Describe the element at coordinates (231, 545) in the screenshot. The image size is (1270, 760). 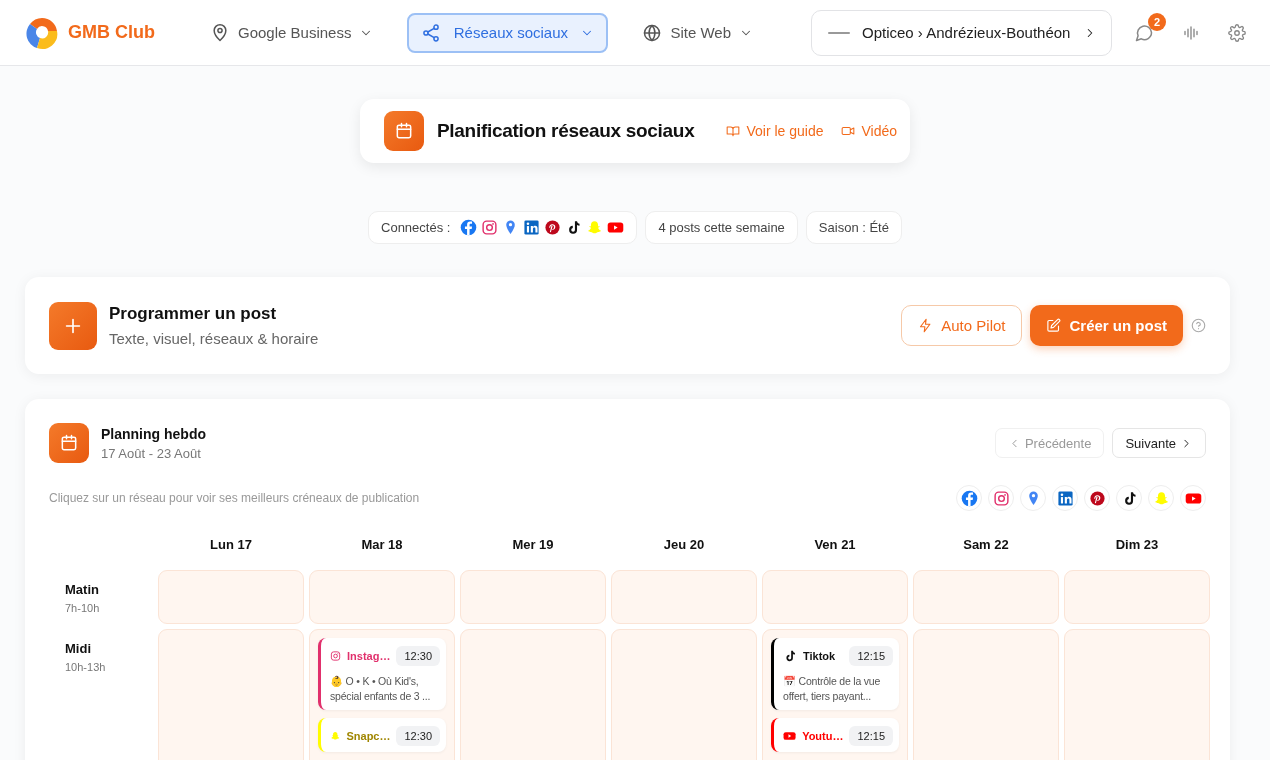
I see `day-header: Lun 17` at that location.